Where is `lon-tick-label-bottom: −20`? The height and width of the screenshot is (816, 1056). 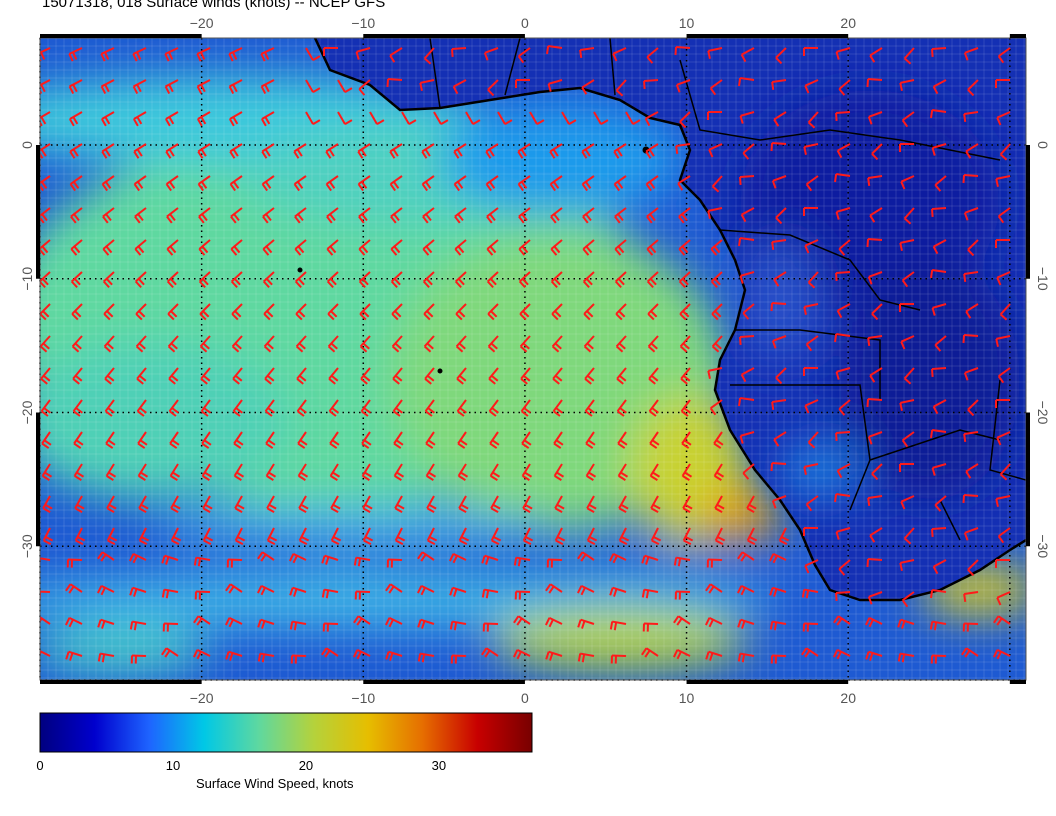 lon-tick-label-bottom: −20 is located at coordinates (202, 698).